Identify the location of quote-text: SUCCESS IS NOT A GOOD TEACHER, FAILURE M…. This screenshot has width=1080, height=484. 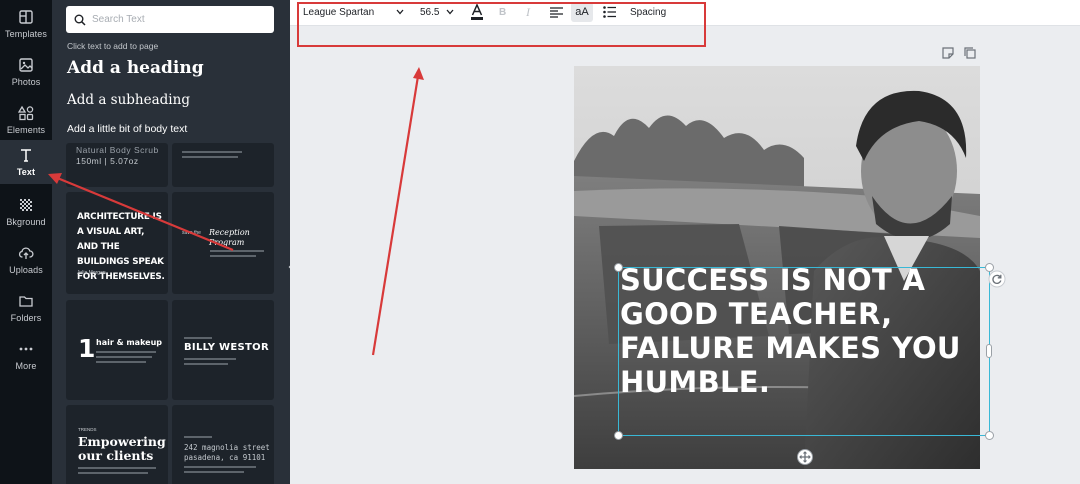
(792, 331).